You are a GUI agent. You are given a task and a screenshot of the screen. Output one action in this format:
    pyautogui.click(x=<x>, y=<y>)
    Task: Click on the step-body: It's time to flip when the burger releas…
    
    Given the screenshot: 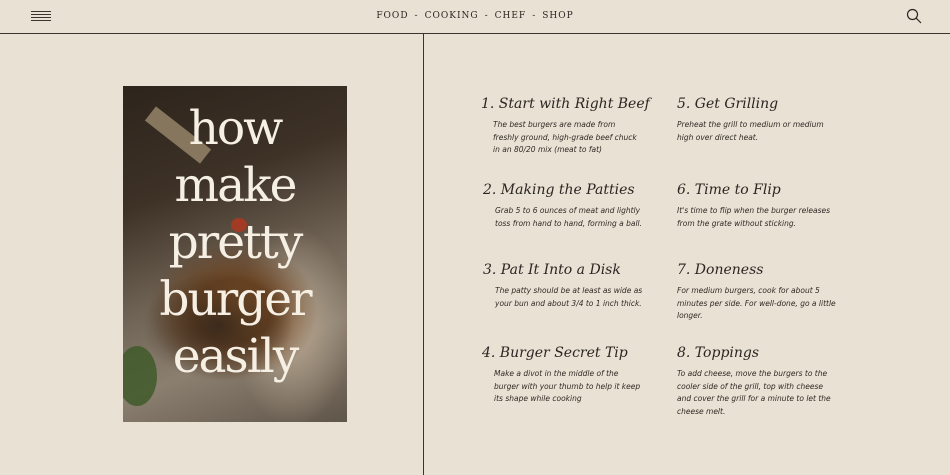 What is the action you would take?
    pyautogui.click(x=754, y=217)
    